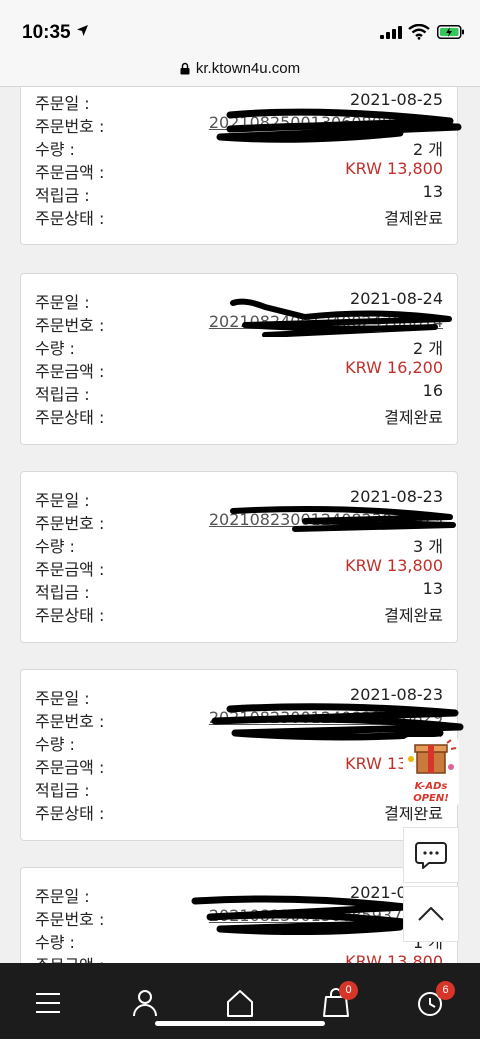 This screenshot has width=480, height=1039. I want to click on home-icon, so click(240, 1003).